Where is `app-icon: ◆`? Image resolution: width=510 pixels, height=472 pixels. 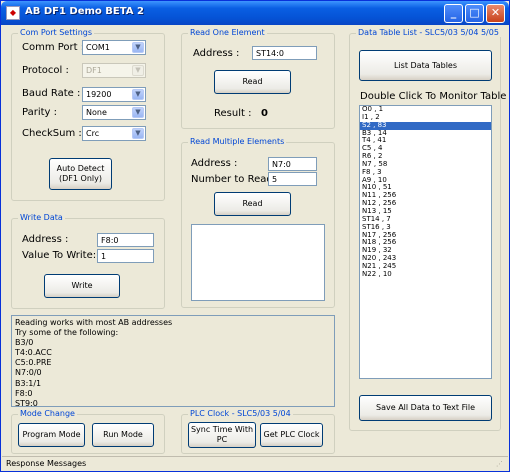 app-icon: ◆ is located at coordinates (13, 13).